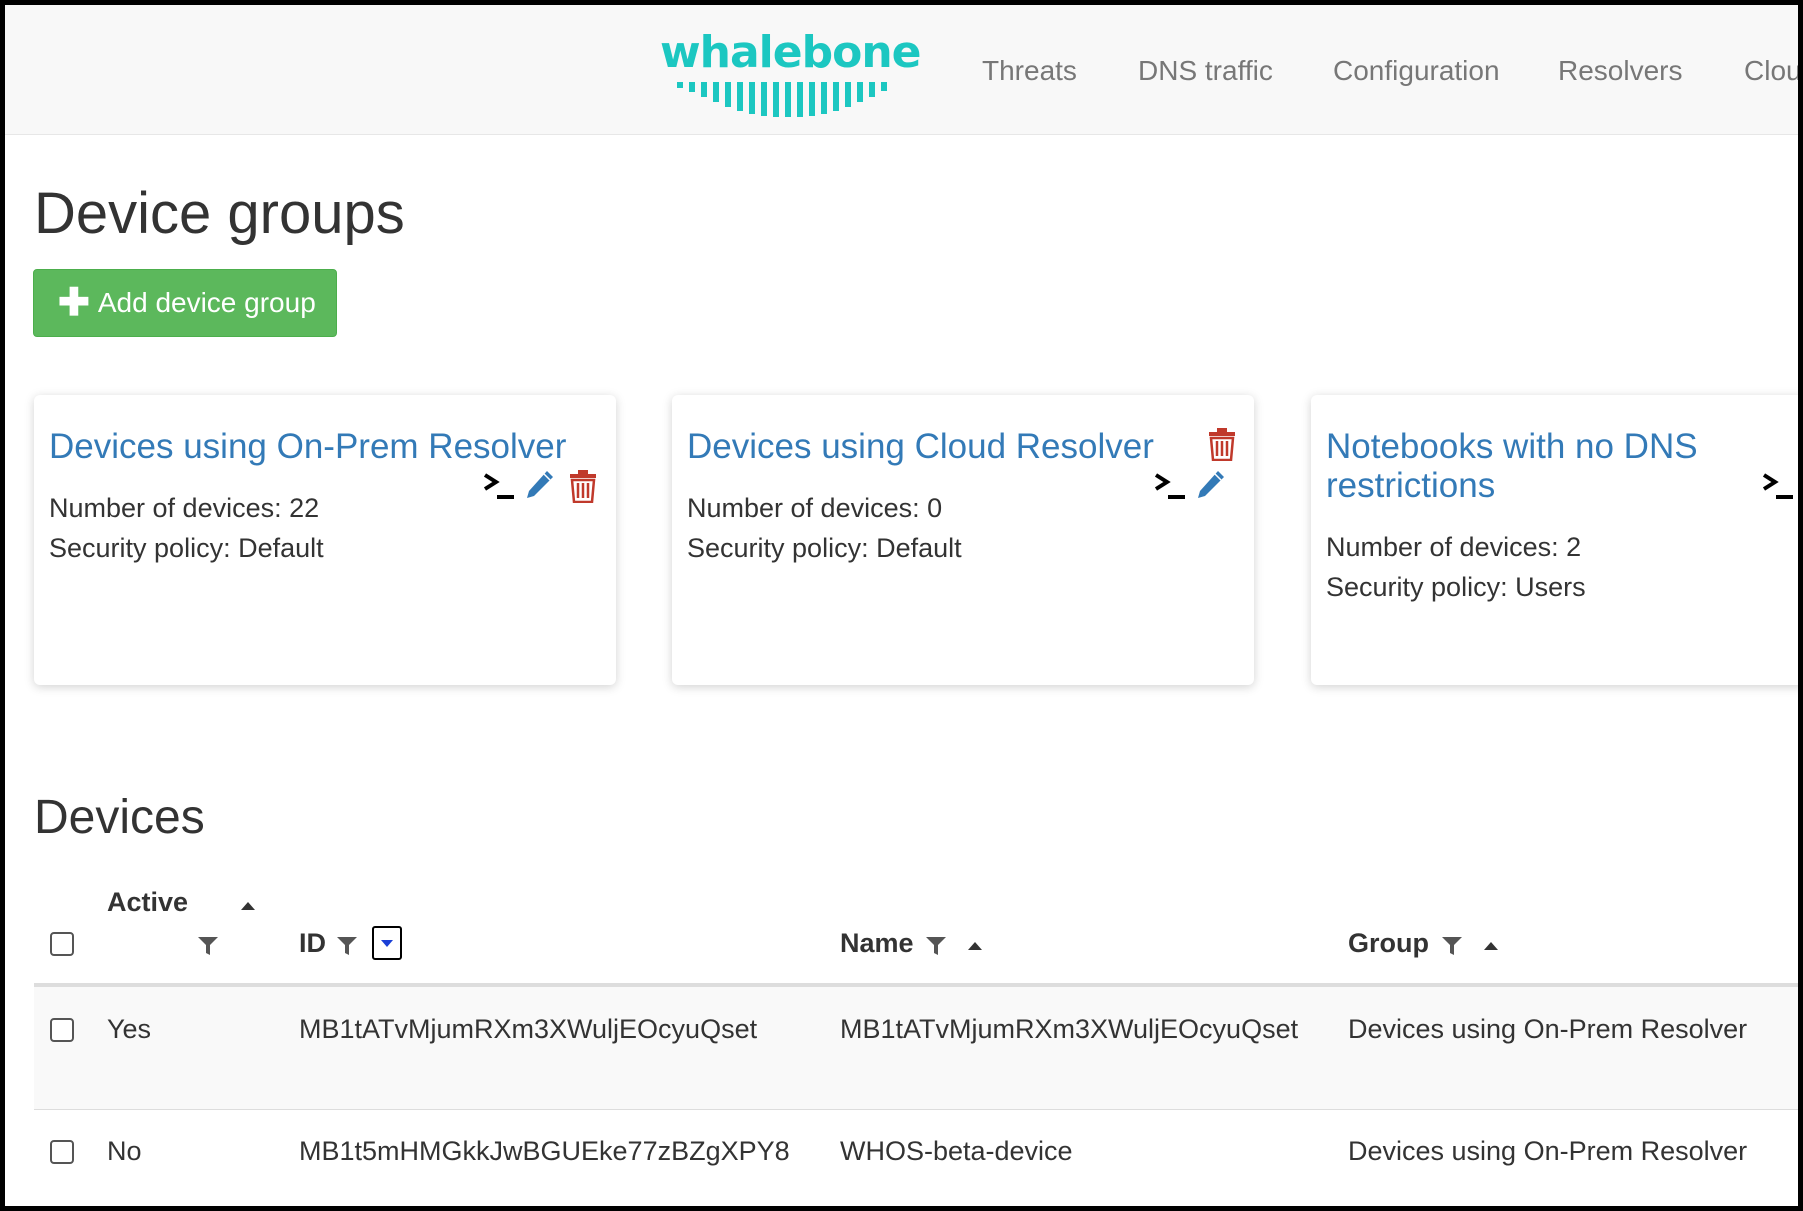 The image size is (1803, 1211). Describe the element at coordinates (326, 446) in the screenshot. I see `group-title-link: Devices using On-Prem Resolver` at that location.